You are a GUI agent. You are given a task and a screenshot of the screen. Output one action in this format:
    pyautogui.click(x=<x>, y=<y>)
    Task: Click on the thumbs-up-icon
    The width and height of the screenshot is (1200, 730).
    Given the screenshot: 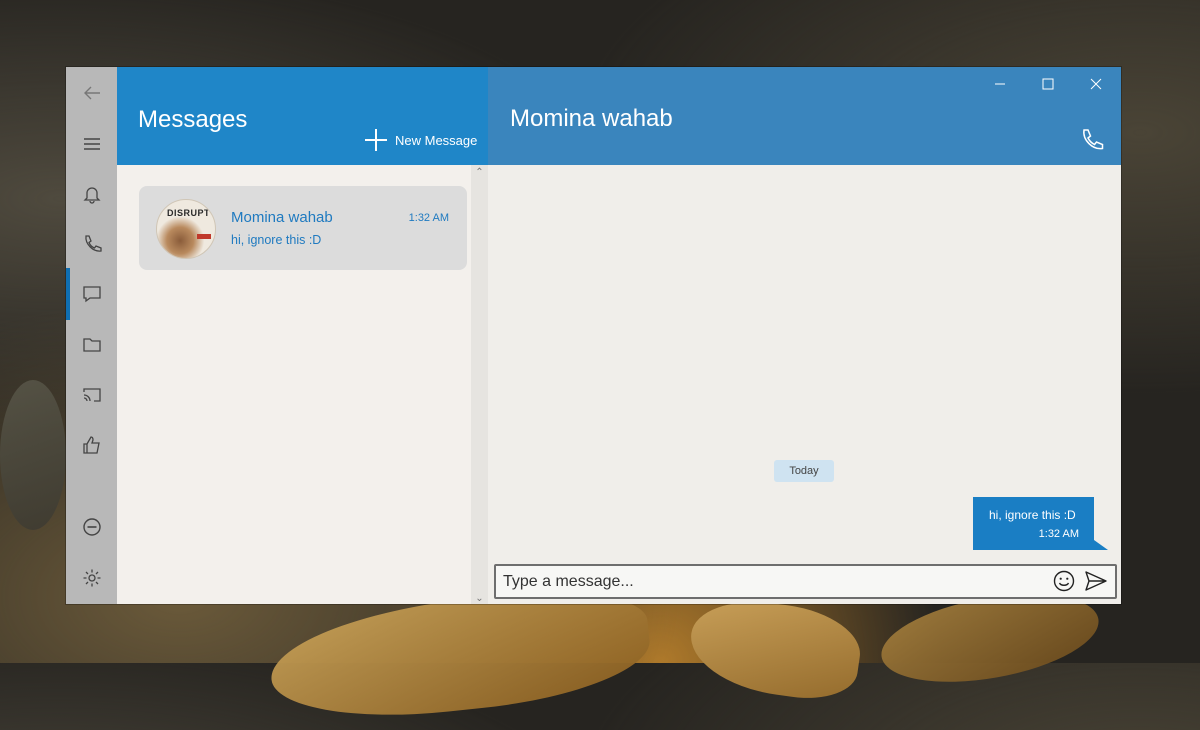 What is the action you would take?
    pyautogui.click(x=91, y=445)
    